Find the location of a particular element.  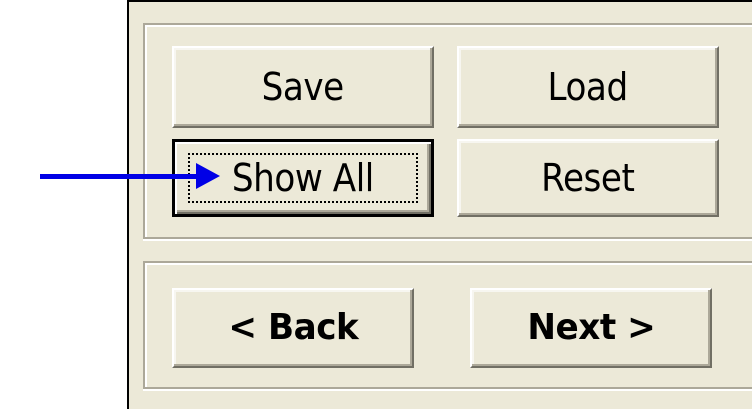

save-button: Save is located at coordinates (303, 87).